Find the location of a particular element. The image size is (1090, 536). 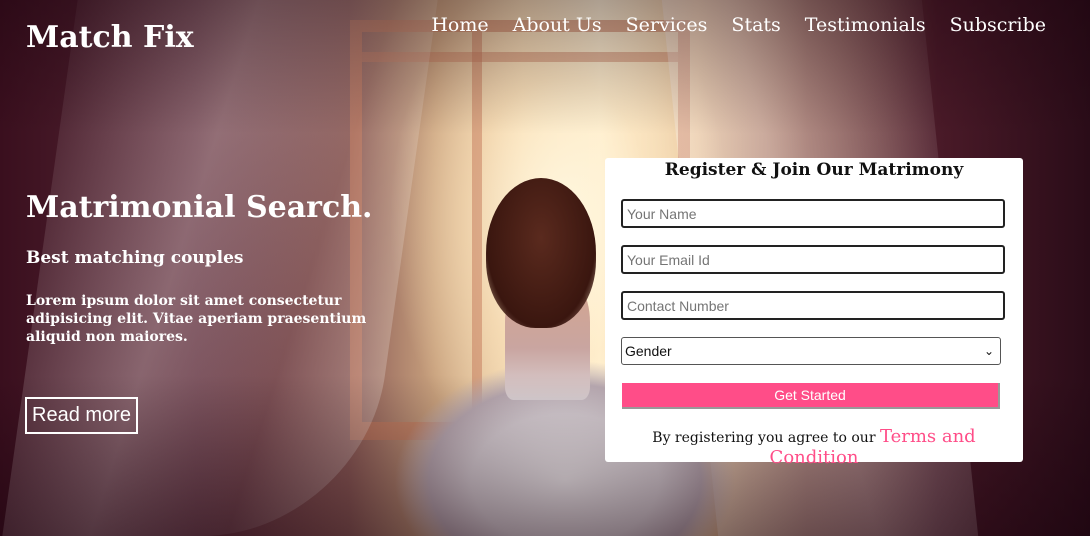

get-started-button: Get Started is located at coordinates (811, 396).